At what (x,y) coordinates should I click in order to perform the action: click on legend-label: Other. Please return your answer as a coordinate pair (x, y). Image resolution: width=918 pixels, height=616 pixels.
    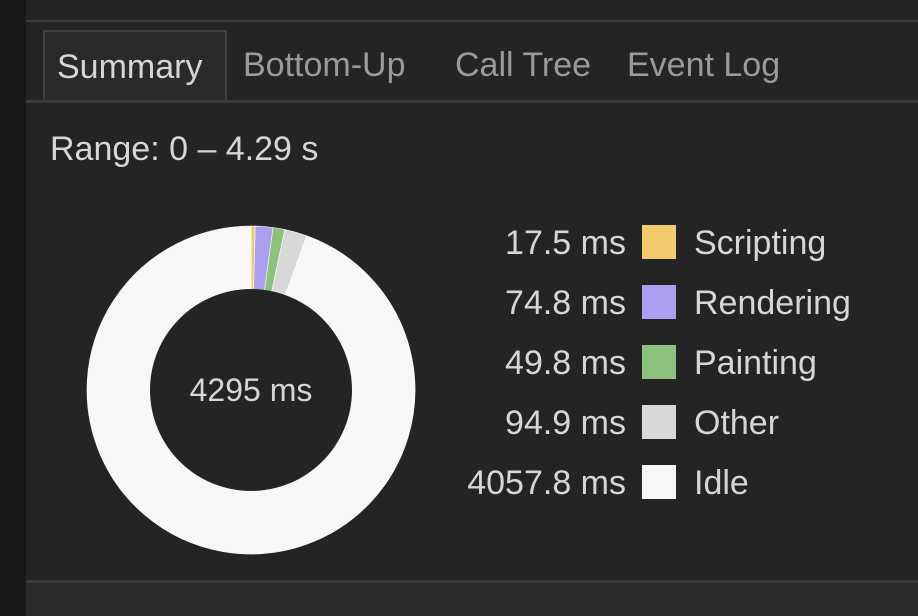
    Looking at the image, I should click on (737, 423).